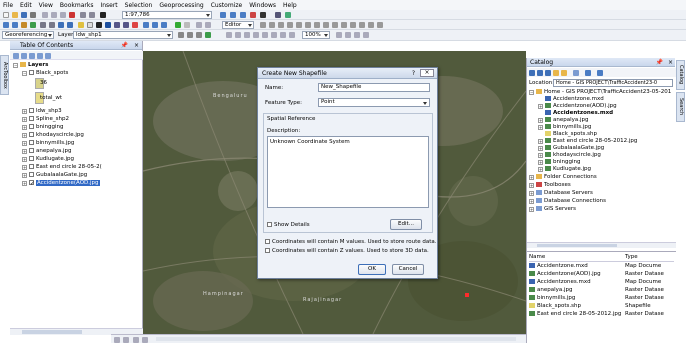  I want to click on forward-extent-icon, so click(70, 25).